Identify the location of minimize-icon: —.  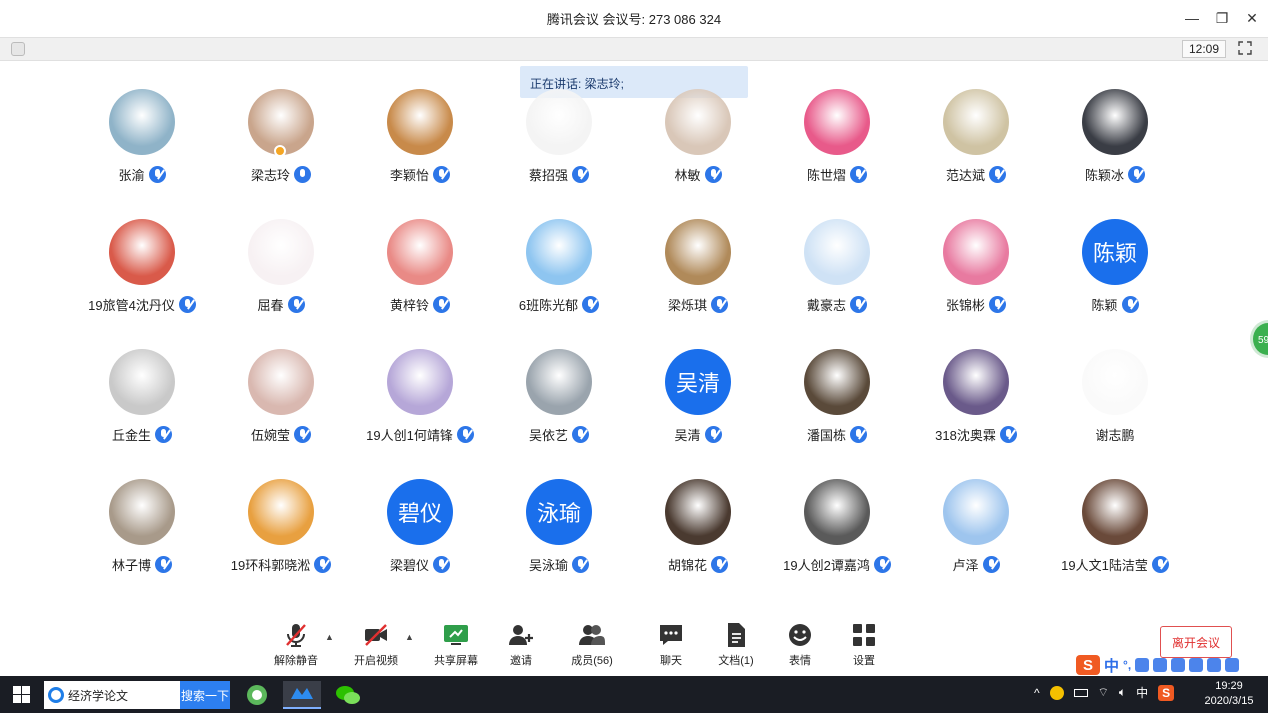
(1192, 18).